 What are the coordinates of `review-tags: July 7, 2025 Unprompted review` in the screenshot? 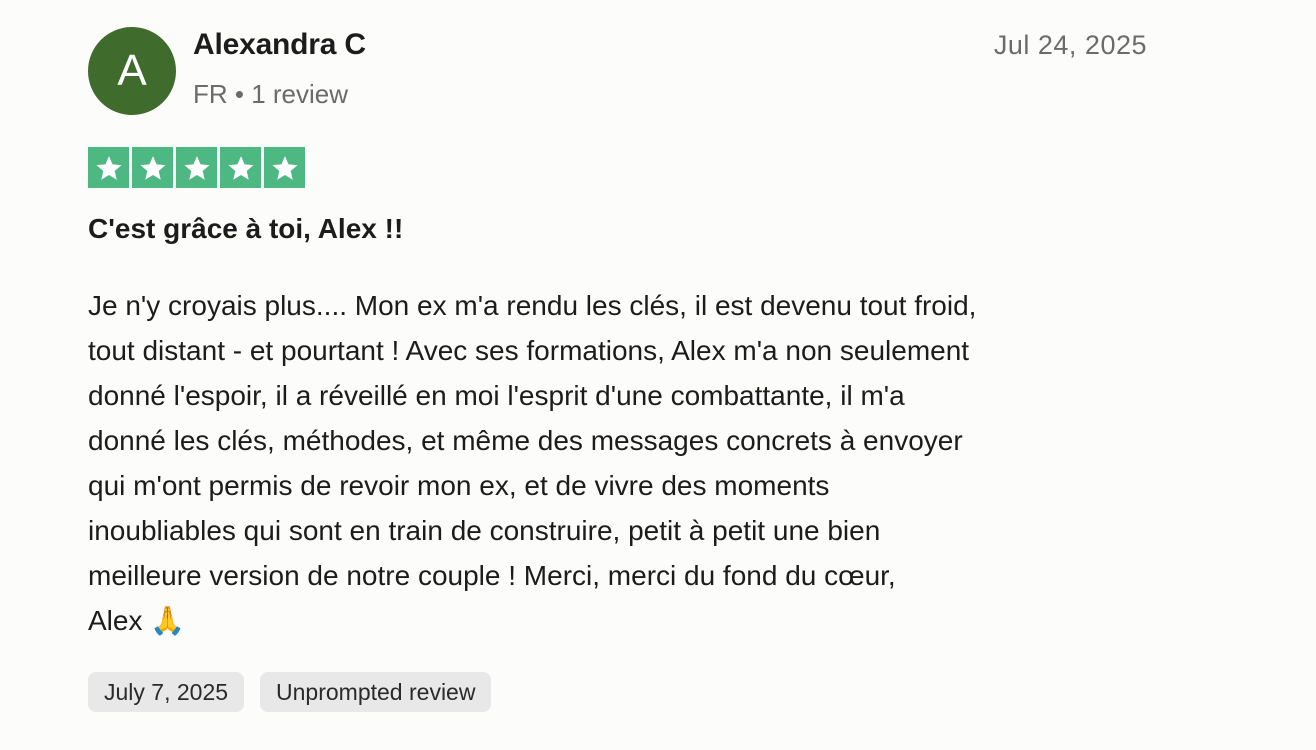 It's located at (290, 692).